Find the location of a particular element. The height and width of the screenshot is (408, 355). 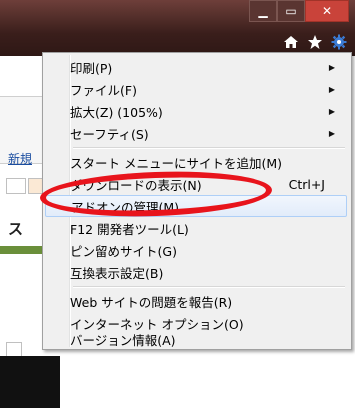

menu-item-label: ファイル(F) is located at coordinates (103, 90).